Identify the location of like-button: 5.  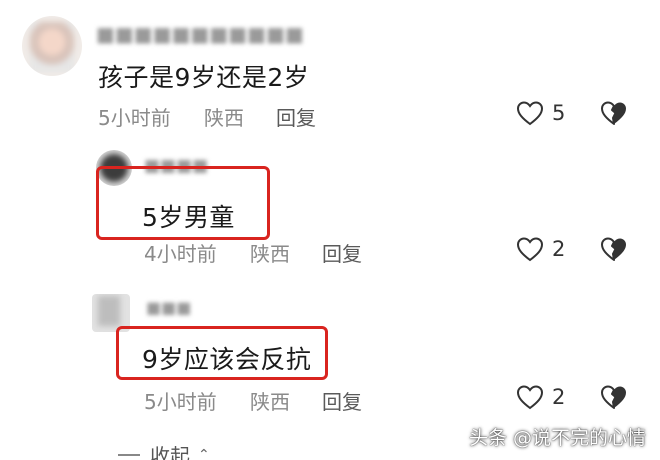
(540, 113).